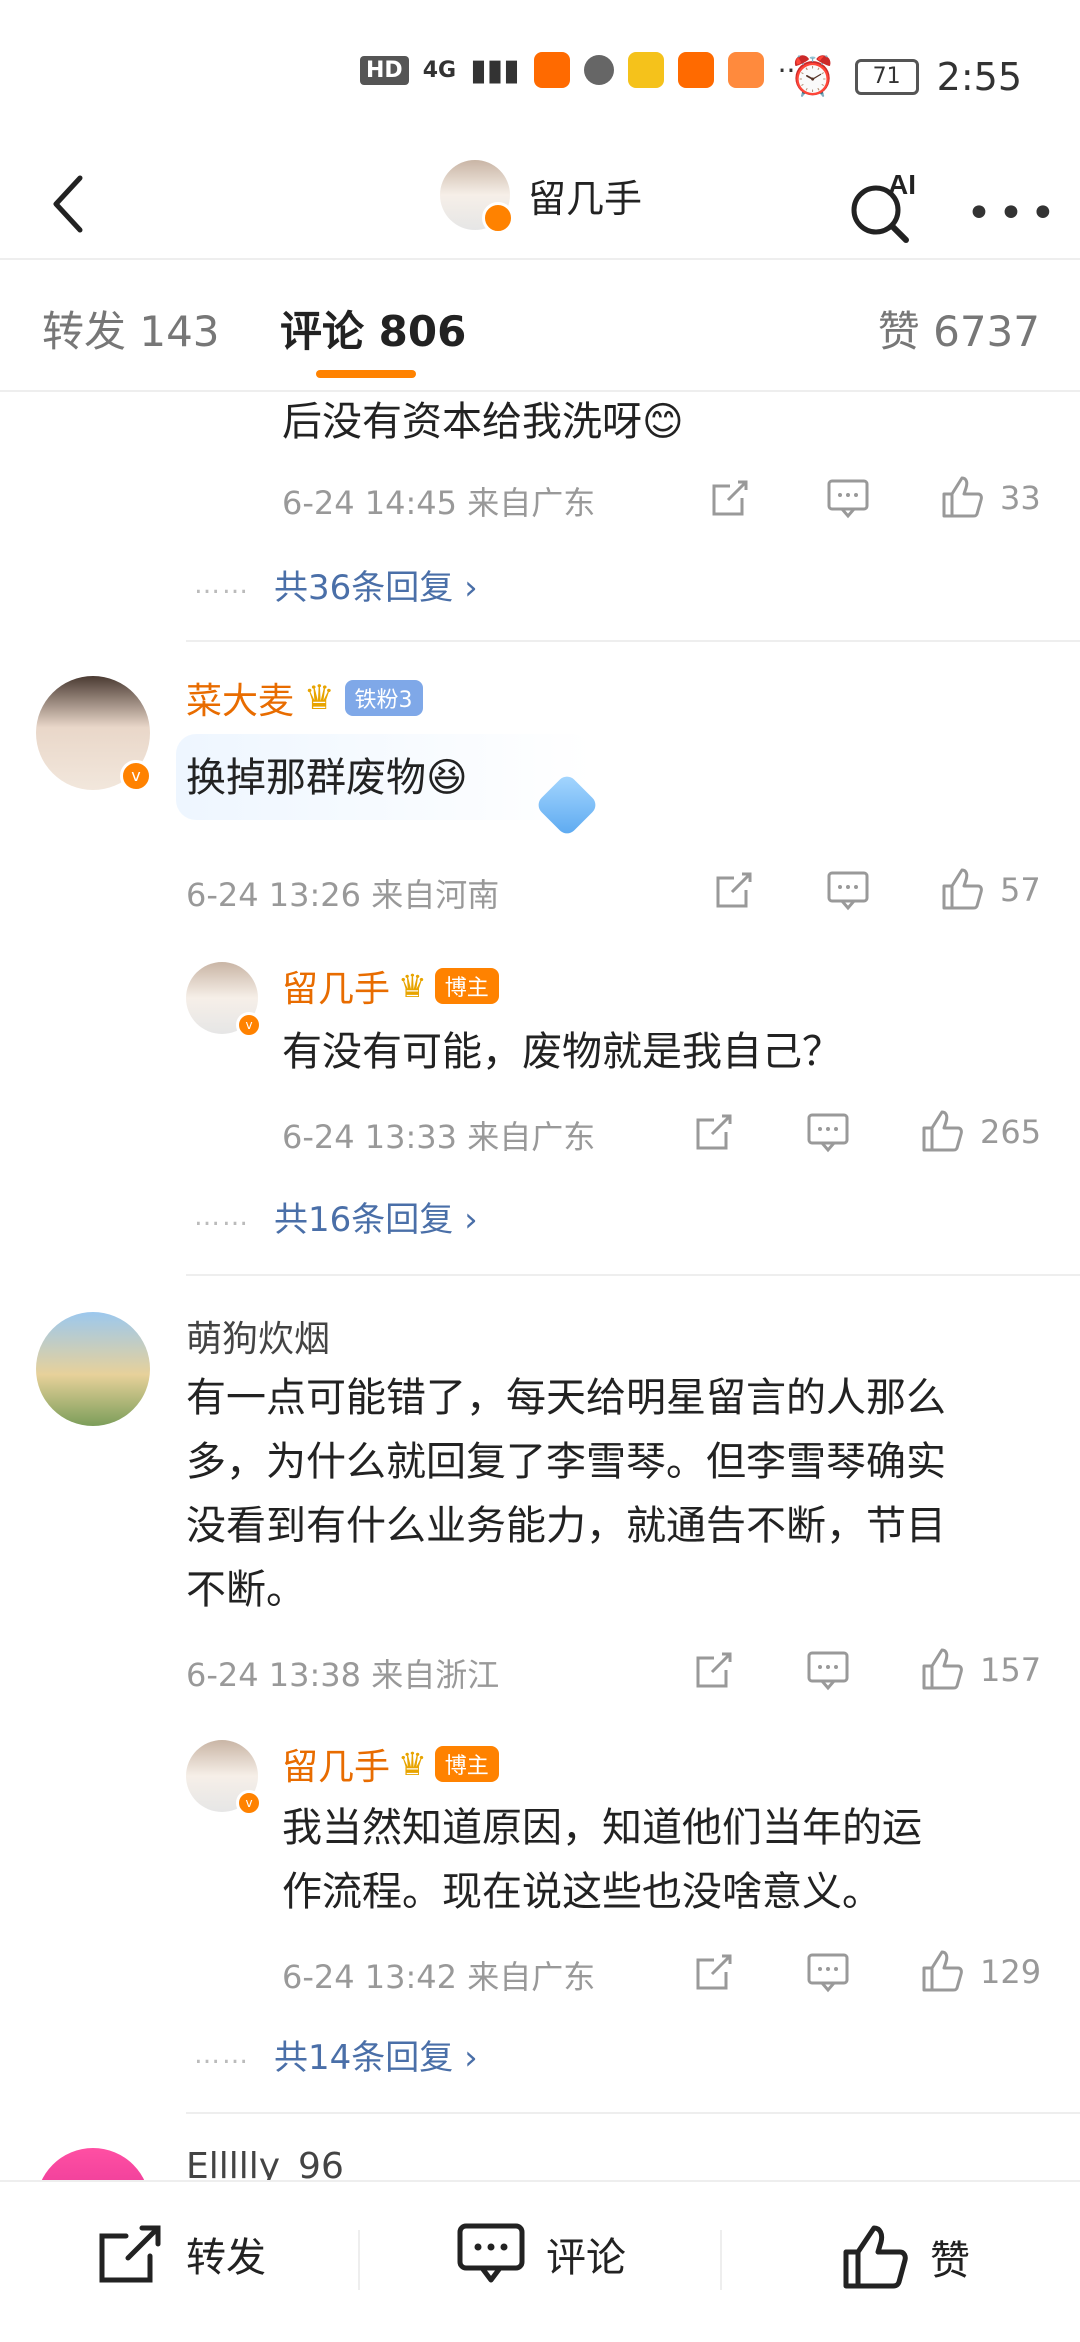 Image resolution: width=1080 pixels, height=2342 pixels. Describe the element at coordinates (376, 2054) in the screenshot. I see `more-replies-link: 共14条回复 ›` at that location.